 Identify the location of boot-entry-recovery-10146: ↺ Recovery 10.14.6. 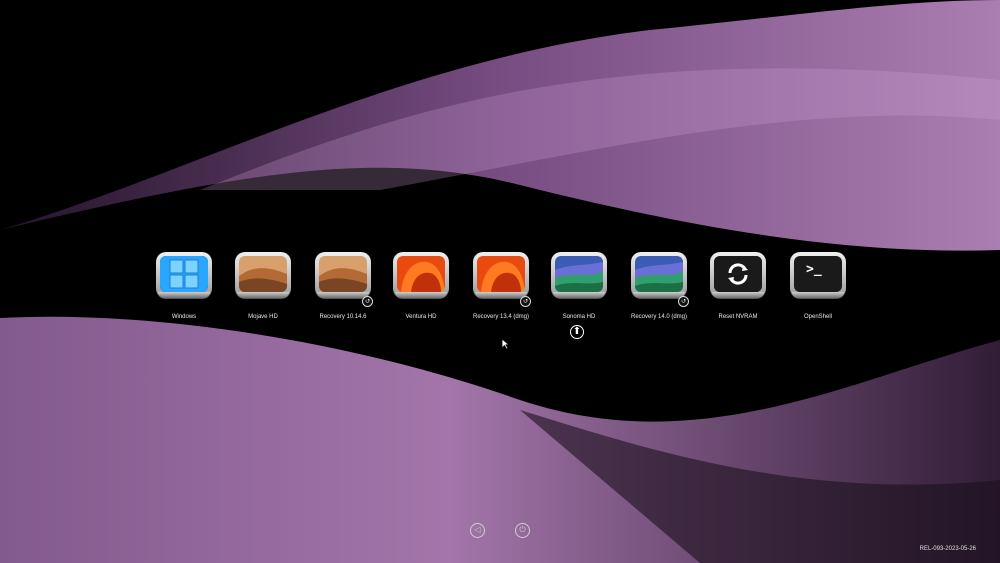
(343, 292).